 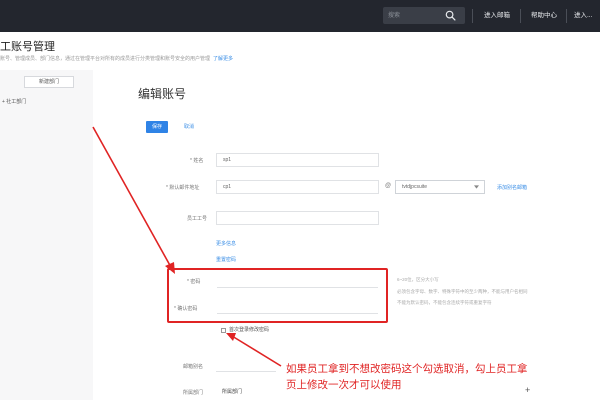 What do you see at coordinates (132, 198) in the screenshot?
I see `arrow-line` at bounding box center [132, 198].